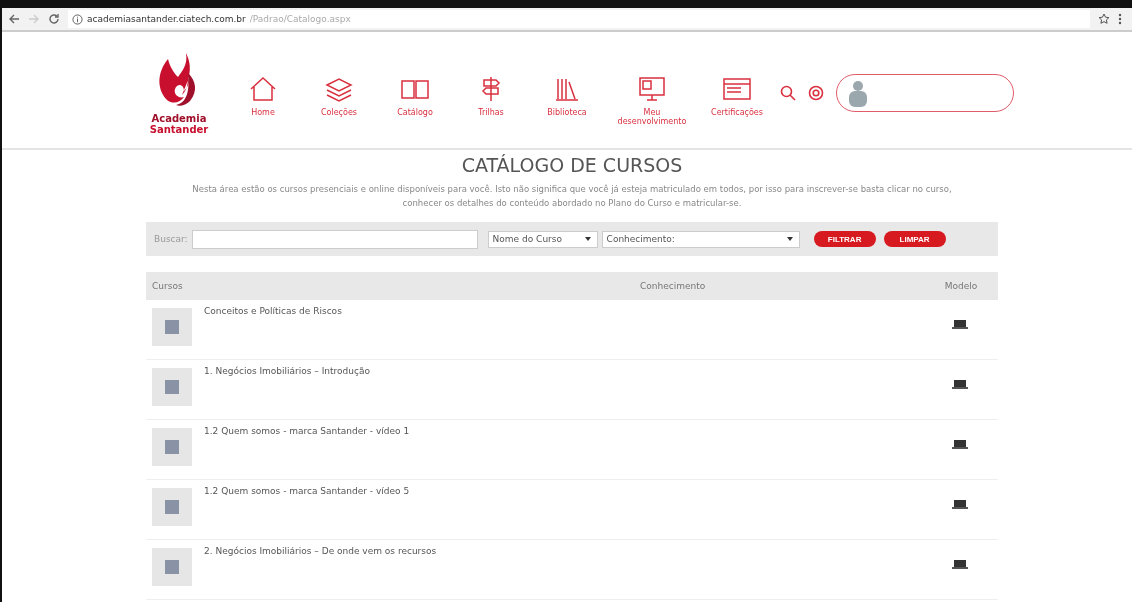 This screenshot has height=602, width=1132. Describe the element at coordinates (673, 286) in the screenshot. I see `column-header: Conhecimento` at that location.